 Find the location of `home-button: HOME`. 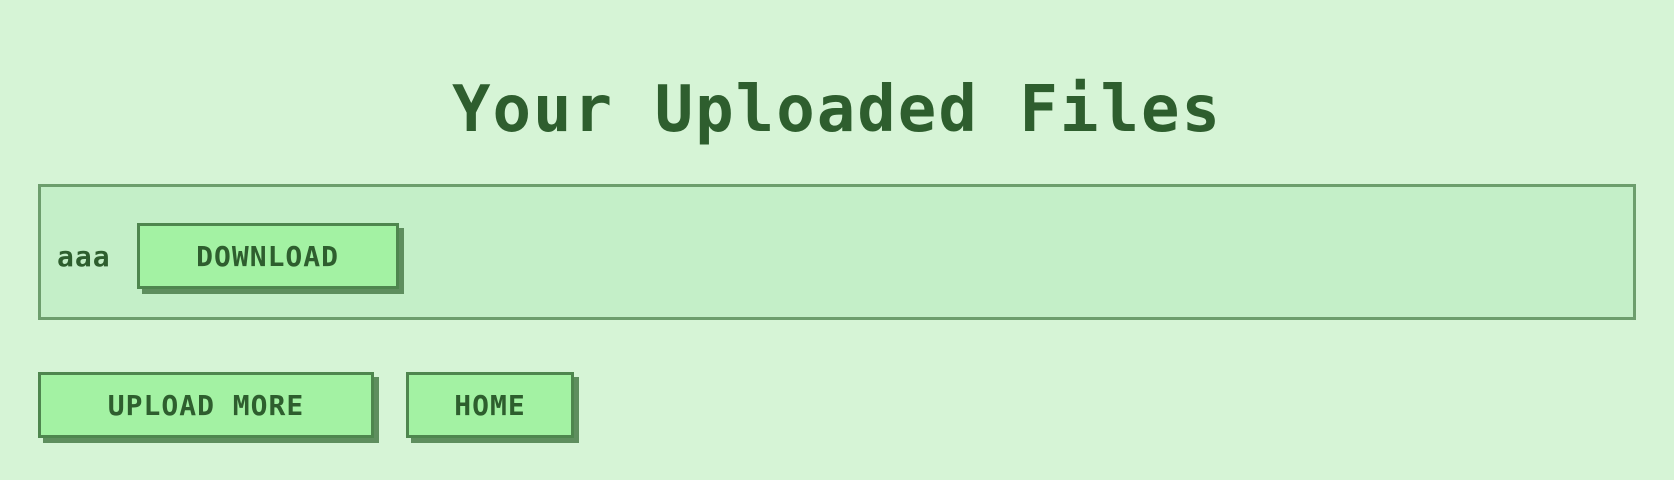

home-button: HOME is located at coordinates (490, 405).